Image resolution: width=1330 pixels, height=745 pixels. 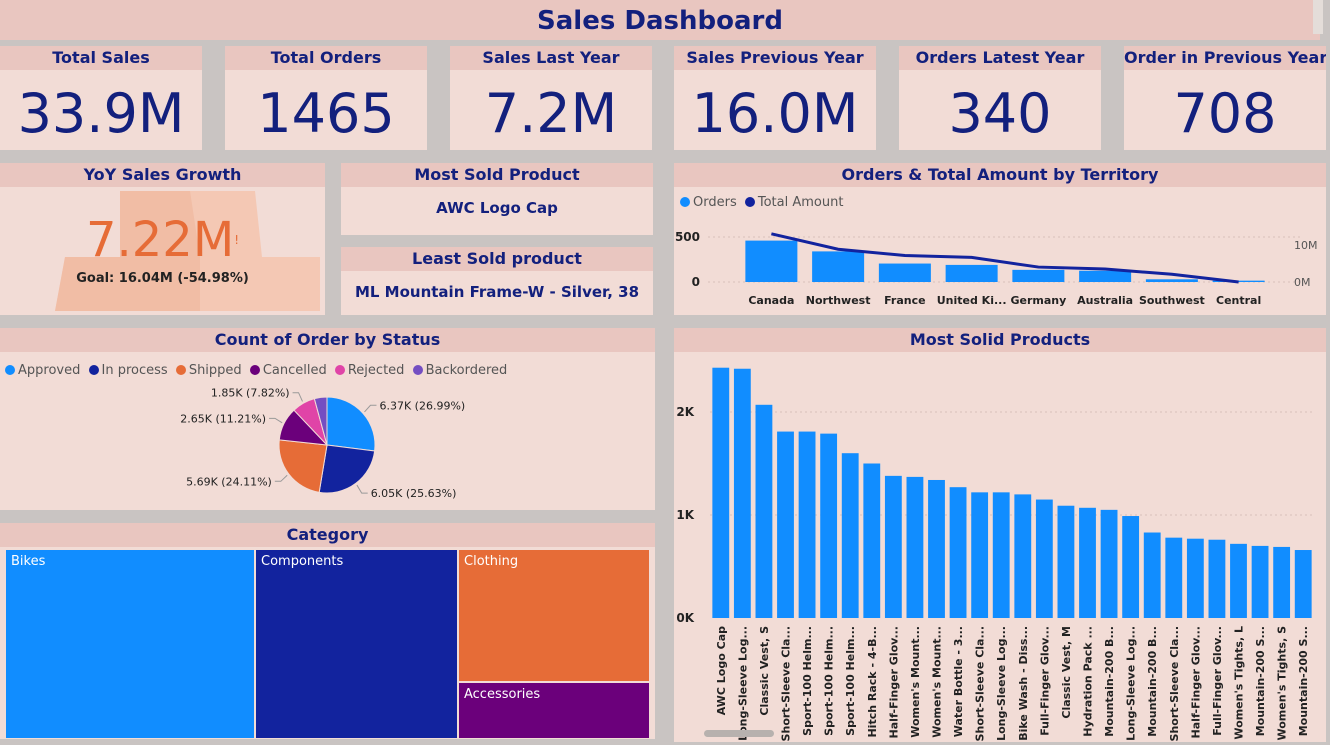 What do you see at coordinates (356, 644) in the screenshot?
I see `treemap-tile-components: Components` at bounding box center [356, 644].